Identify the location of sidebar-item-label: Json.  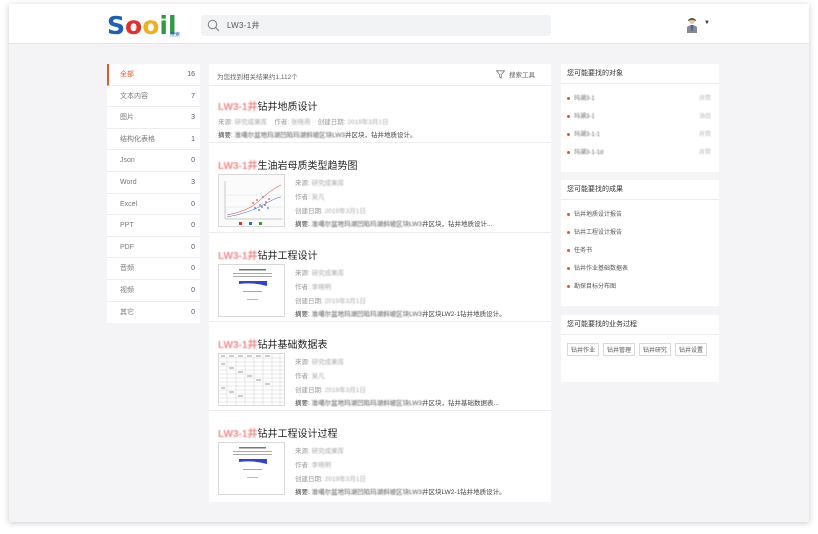
(127, 161).